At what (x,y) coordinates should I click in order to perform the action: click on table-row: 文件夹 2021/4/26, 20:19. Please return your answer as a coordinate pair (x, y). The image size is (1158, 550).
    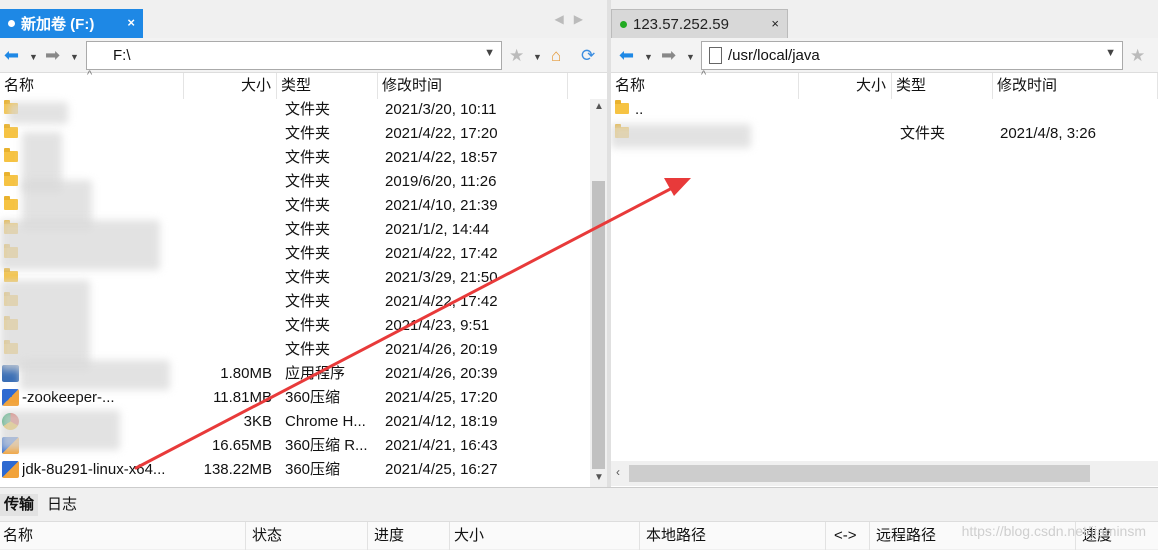
    Looking at the image, I should click on (303, 350).